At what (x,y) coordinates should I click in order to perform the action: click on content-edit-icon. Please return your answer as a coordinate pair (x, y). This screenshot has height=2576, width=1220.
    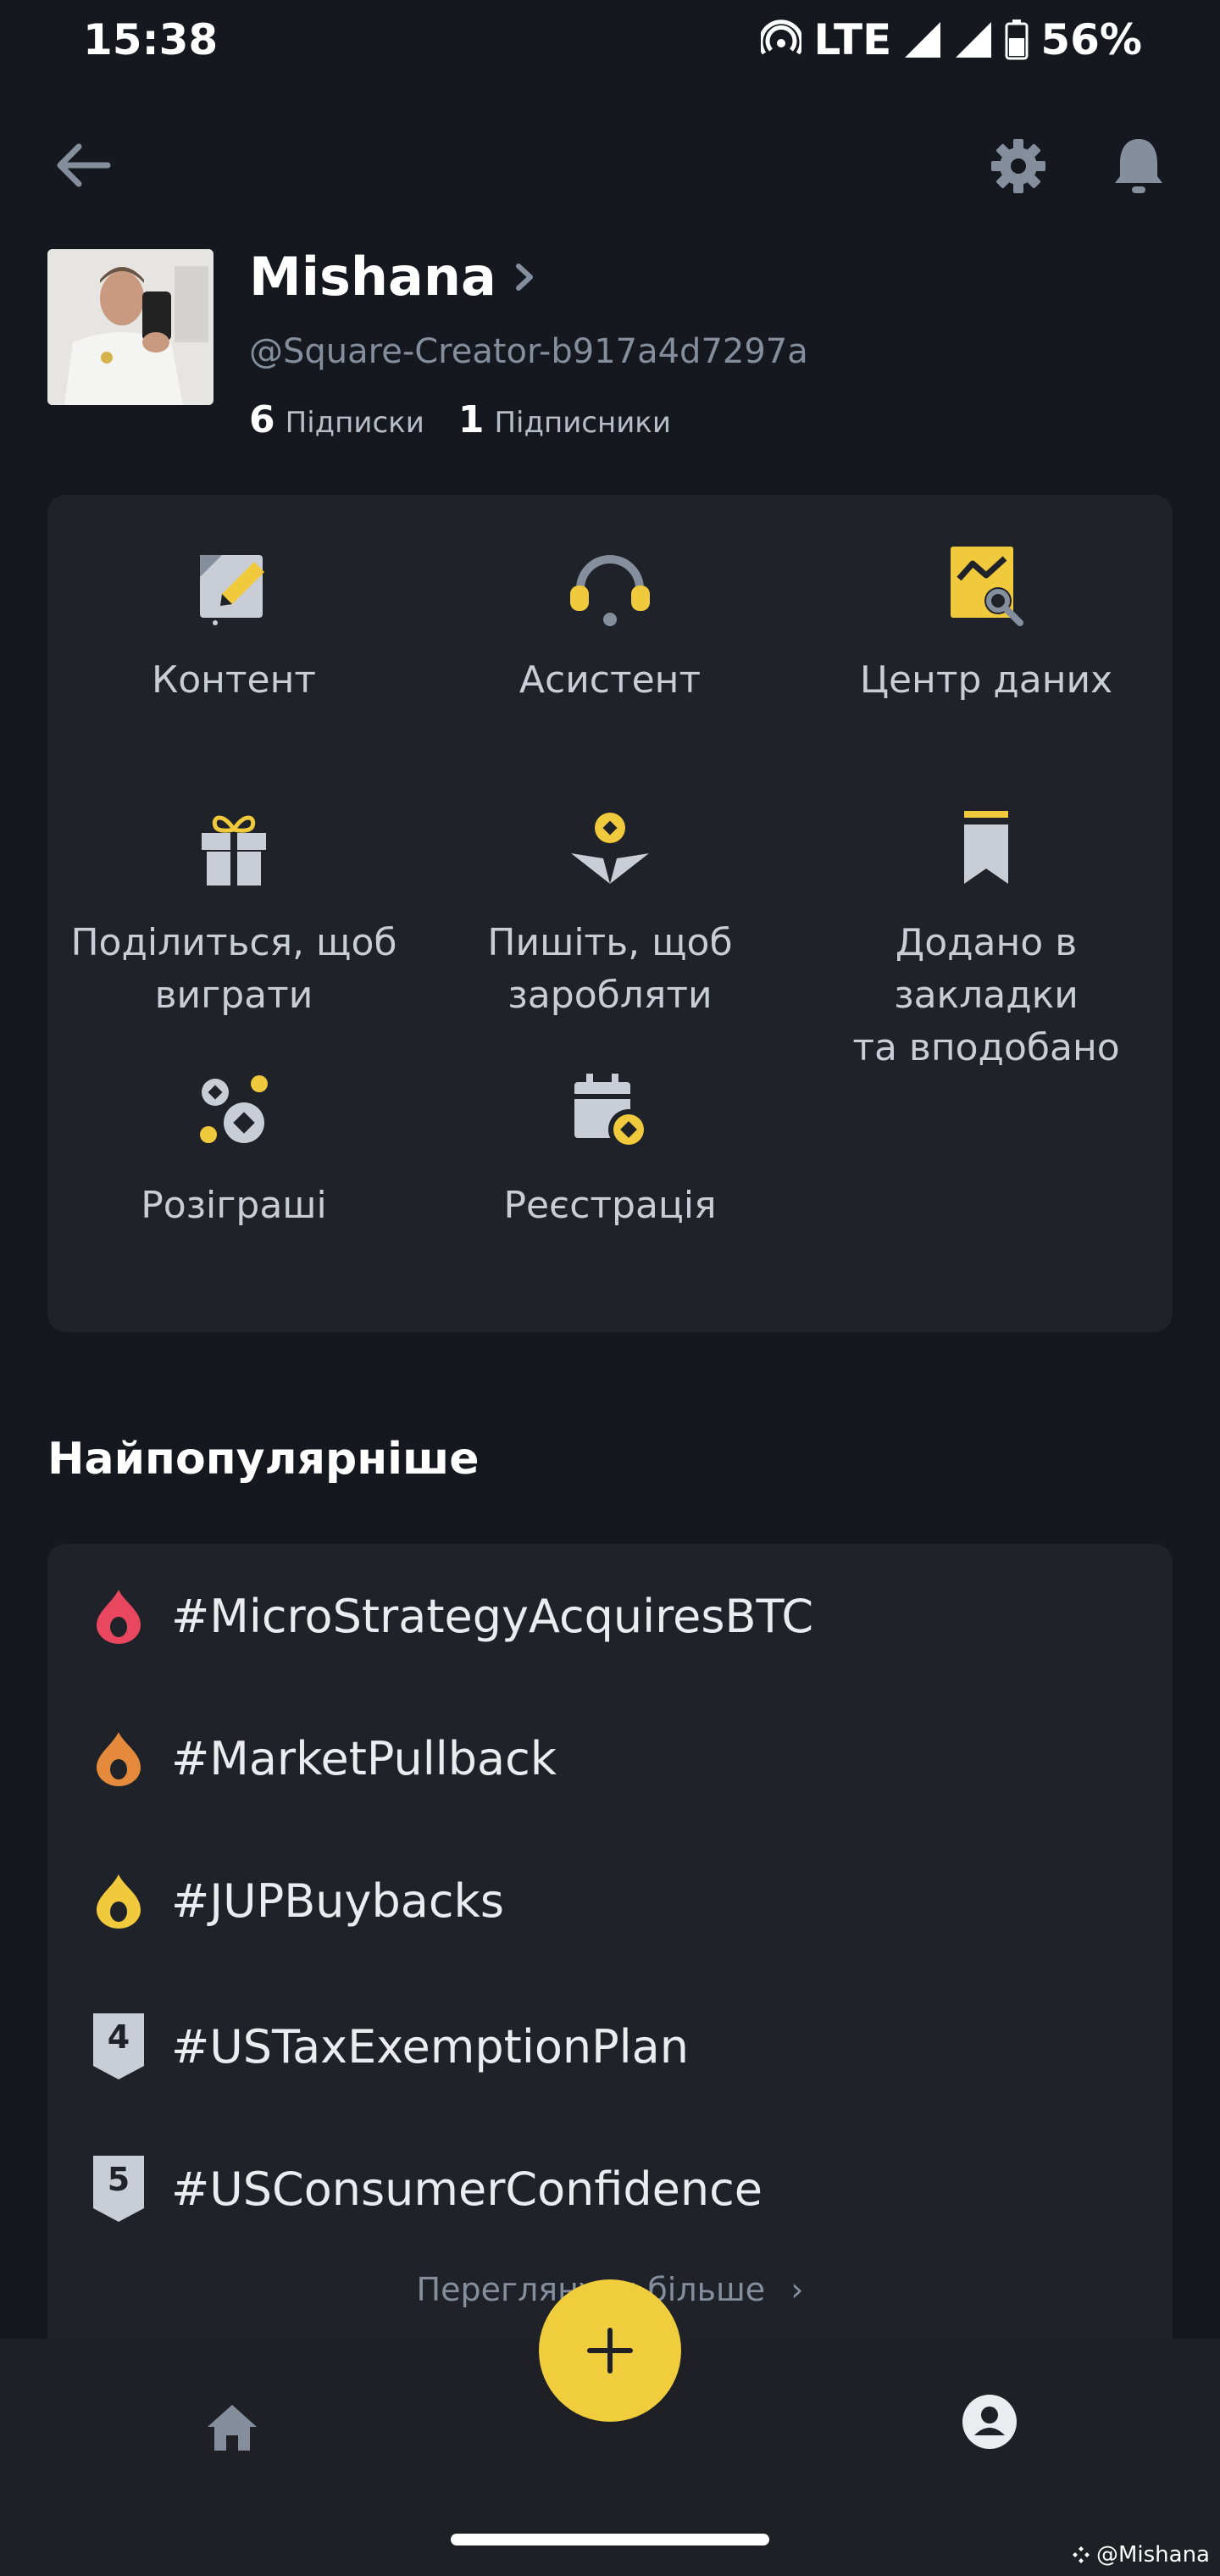
    Looking at the image, I should click on (233, 585).